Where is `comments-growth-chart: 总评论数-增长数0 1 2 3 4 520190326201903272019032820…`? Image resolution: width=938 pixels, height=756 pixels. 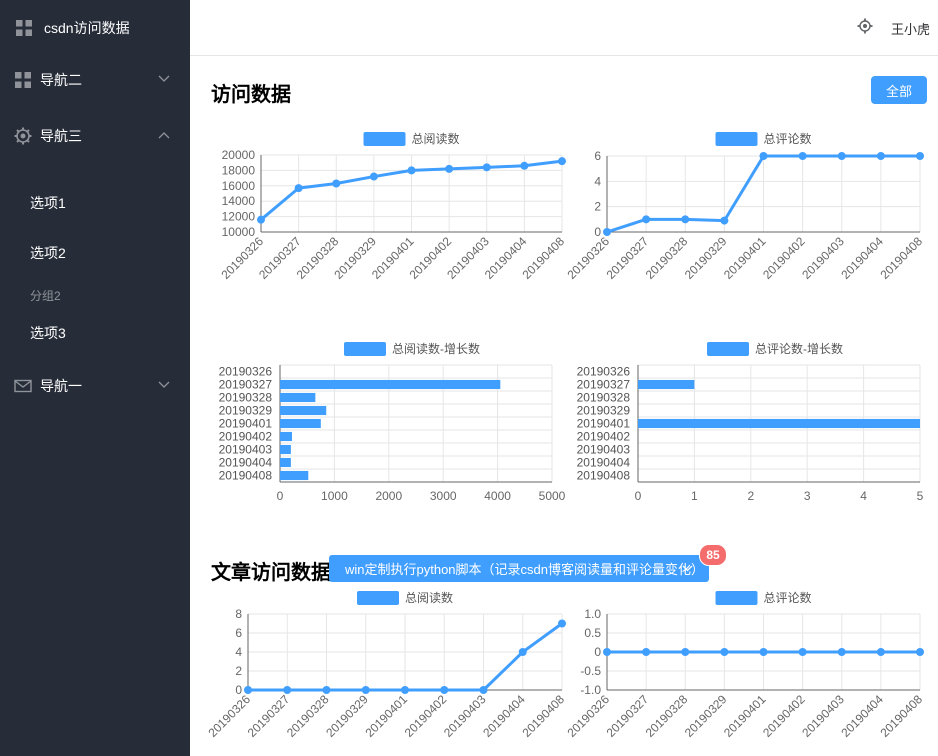
comments-growth-chart: 总评论数-增长数0 1 2 3 4 520190326201903272019032820… is located at coordinates (750, 422).